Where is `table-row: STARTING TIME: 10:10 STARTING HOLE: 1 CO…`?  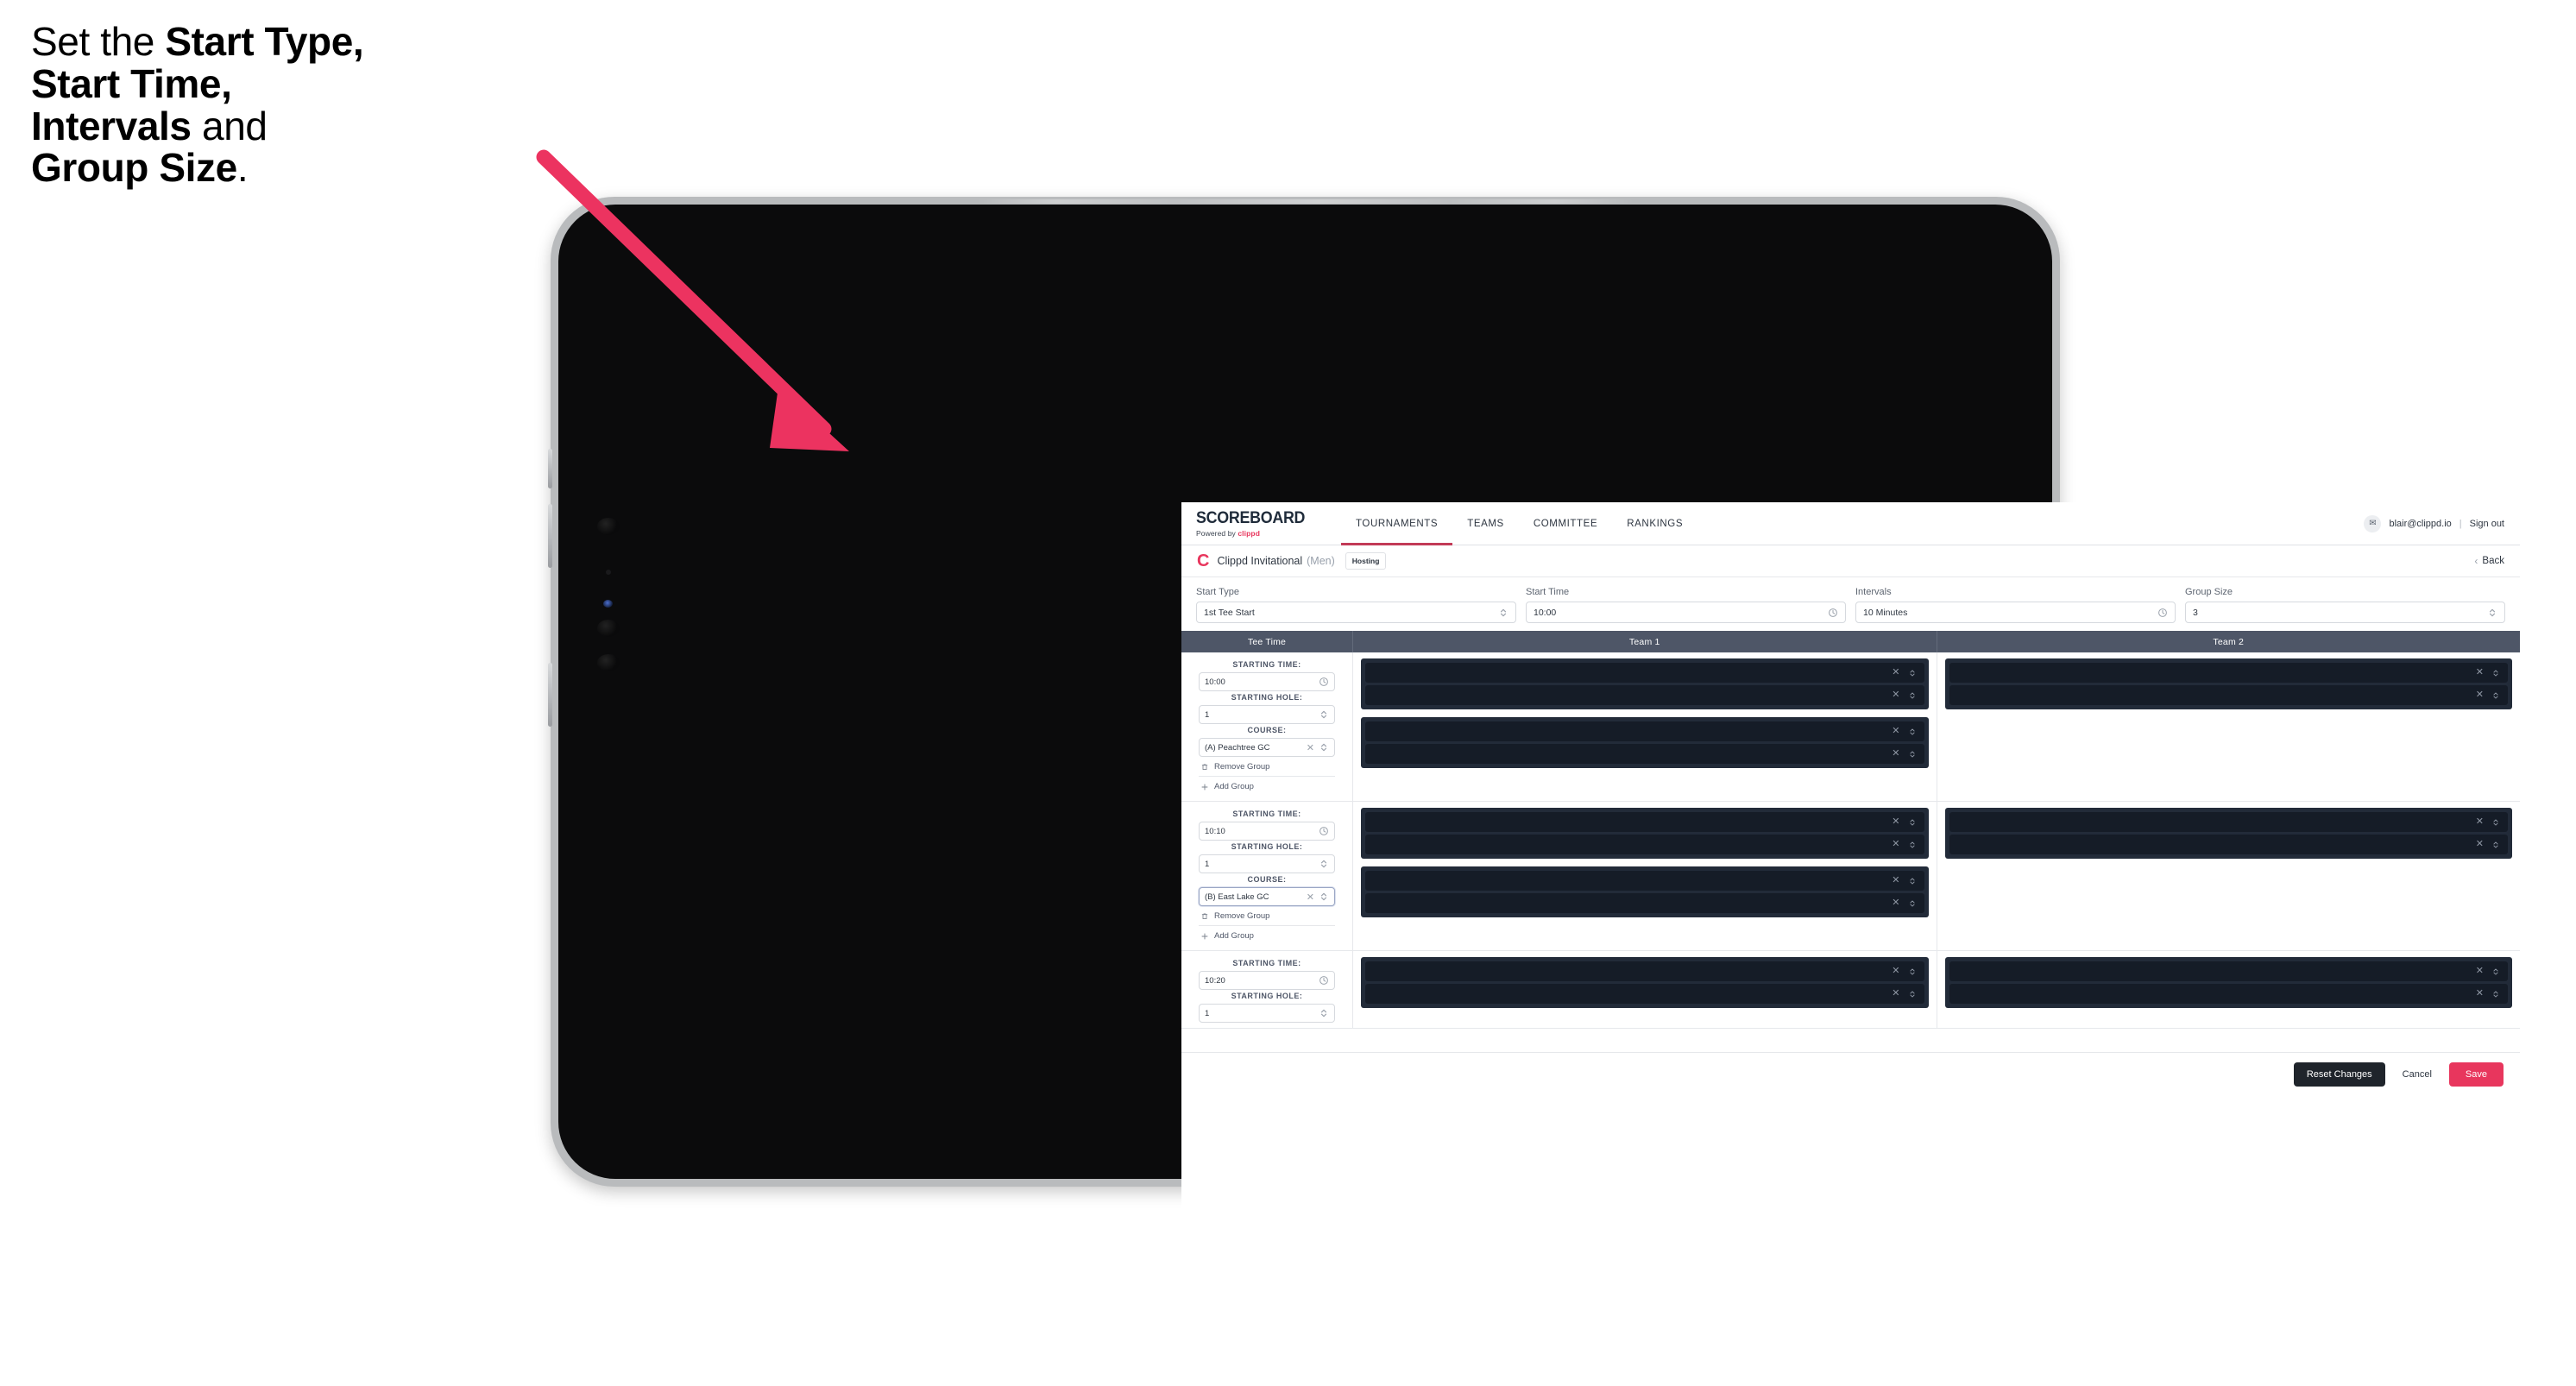
table-row: STARTING TIME: 10:10 STARTING HOLE: 1 CO… is located at coordinates (1850, 877).